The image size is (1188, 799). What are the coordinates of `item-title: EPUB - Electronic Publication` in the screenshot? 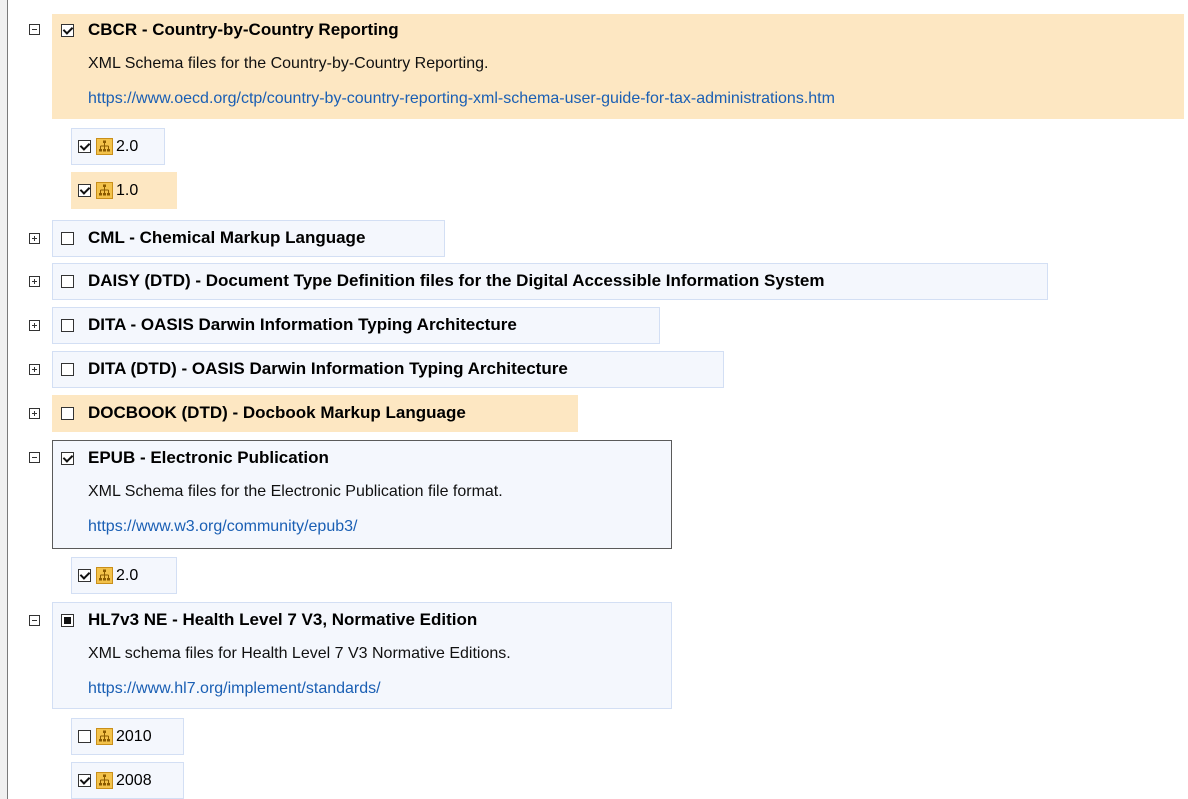 It's located at (208, 457).